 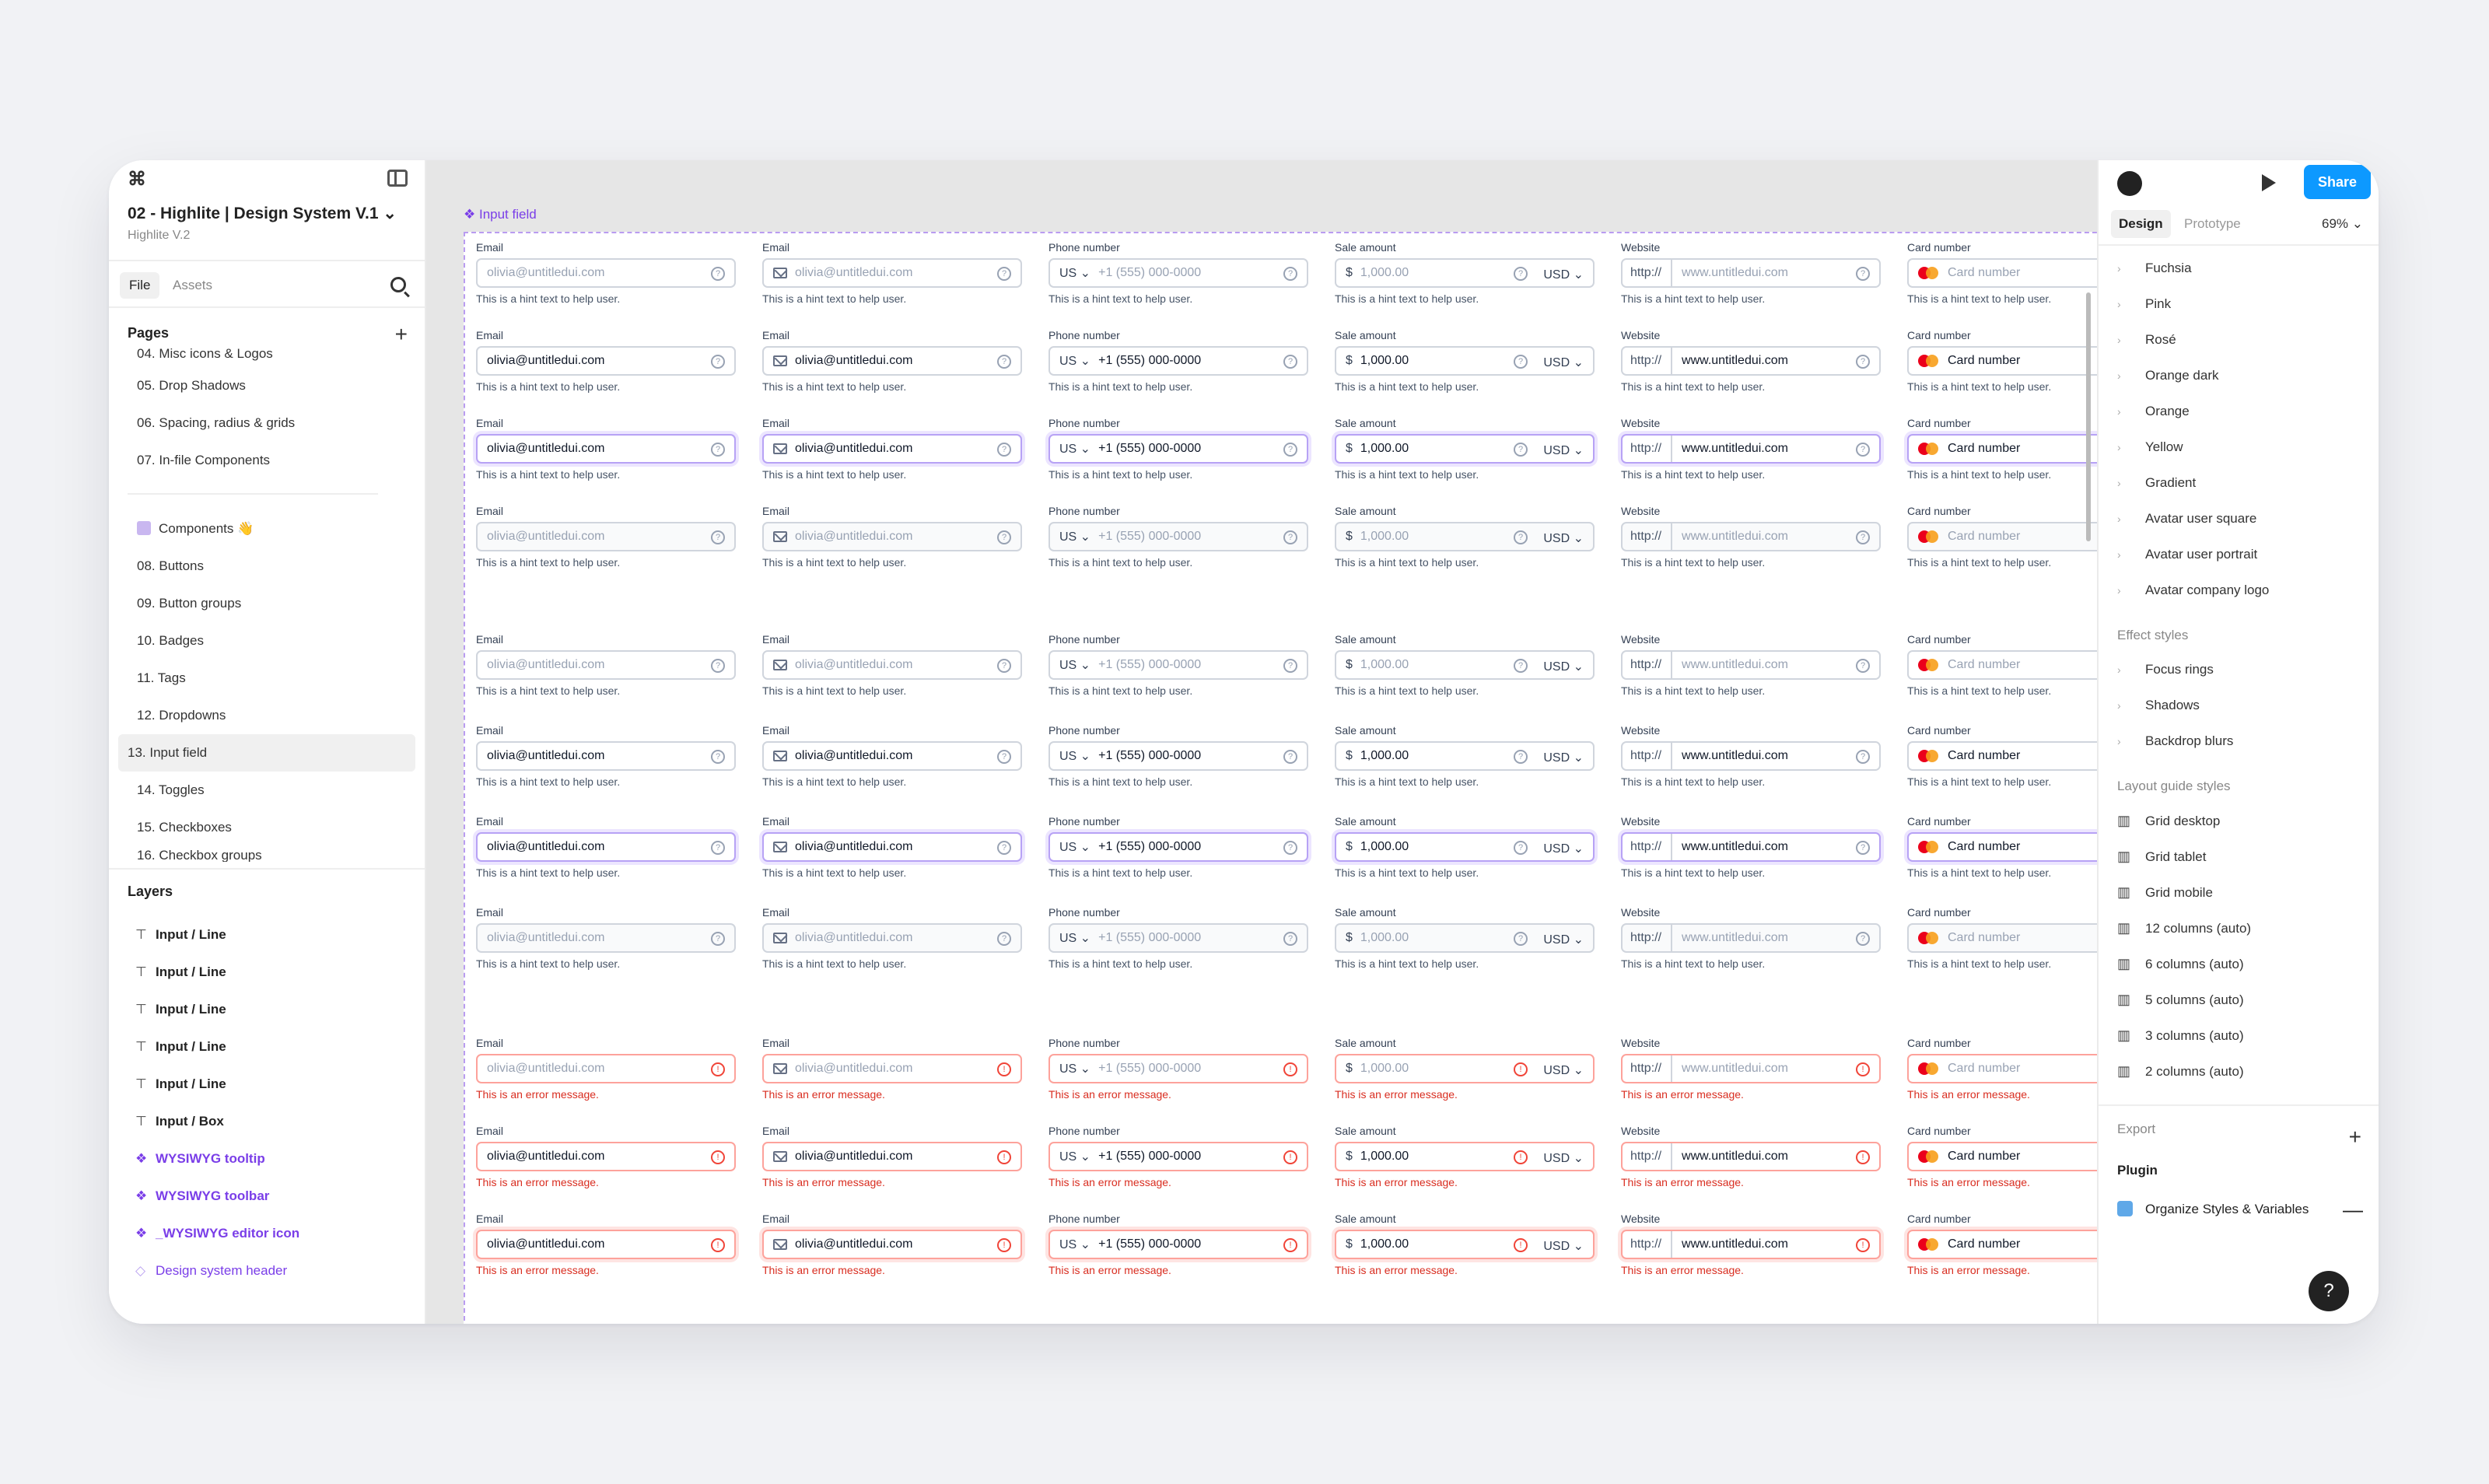 What do you see at coordinates (2342, 224) in the screenshot?
I see `zoom-level: 69% ⌄` at bounding box center [2342, 224].